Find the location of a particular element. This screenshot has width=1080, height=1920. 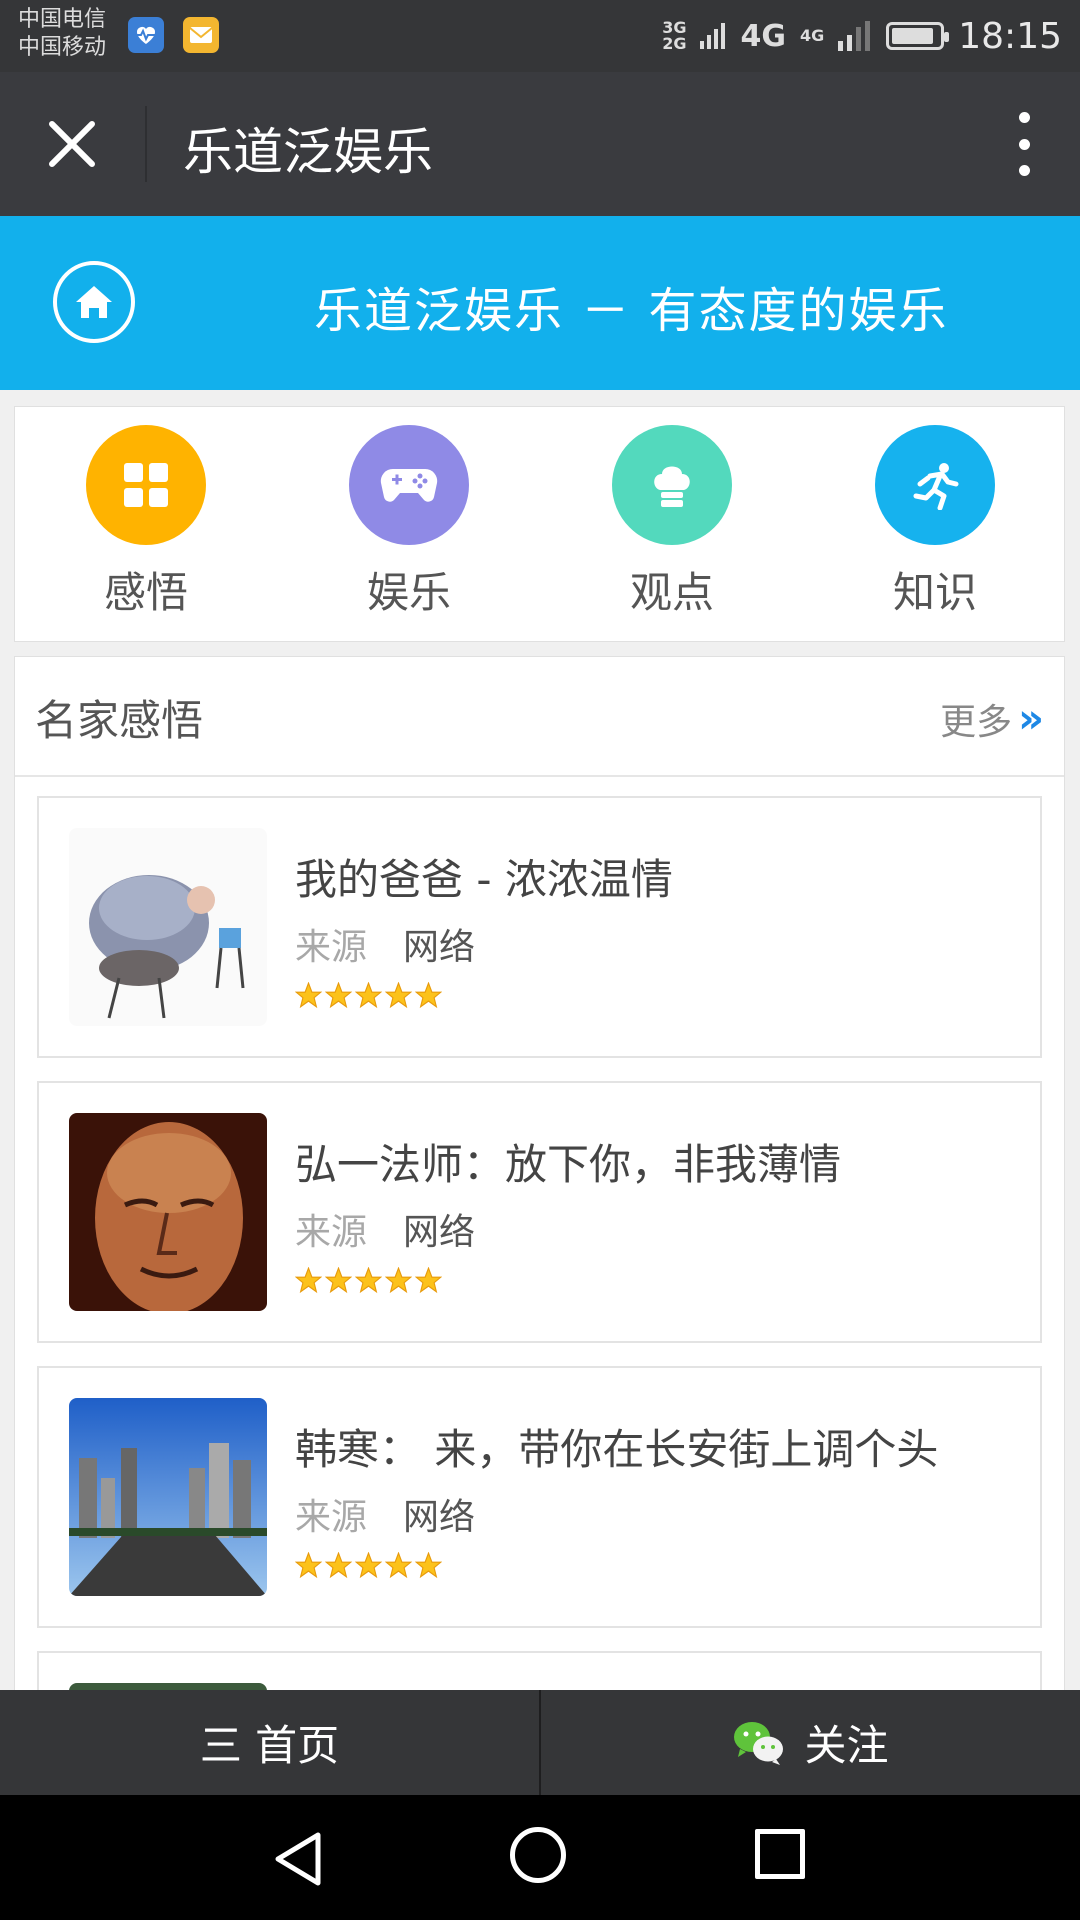

more-label: 更多 is located at coordinates (976, 722).